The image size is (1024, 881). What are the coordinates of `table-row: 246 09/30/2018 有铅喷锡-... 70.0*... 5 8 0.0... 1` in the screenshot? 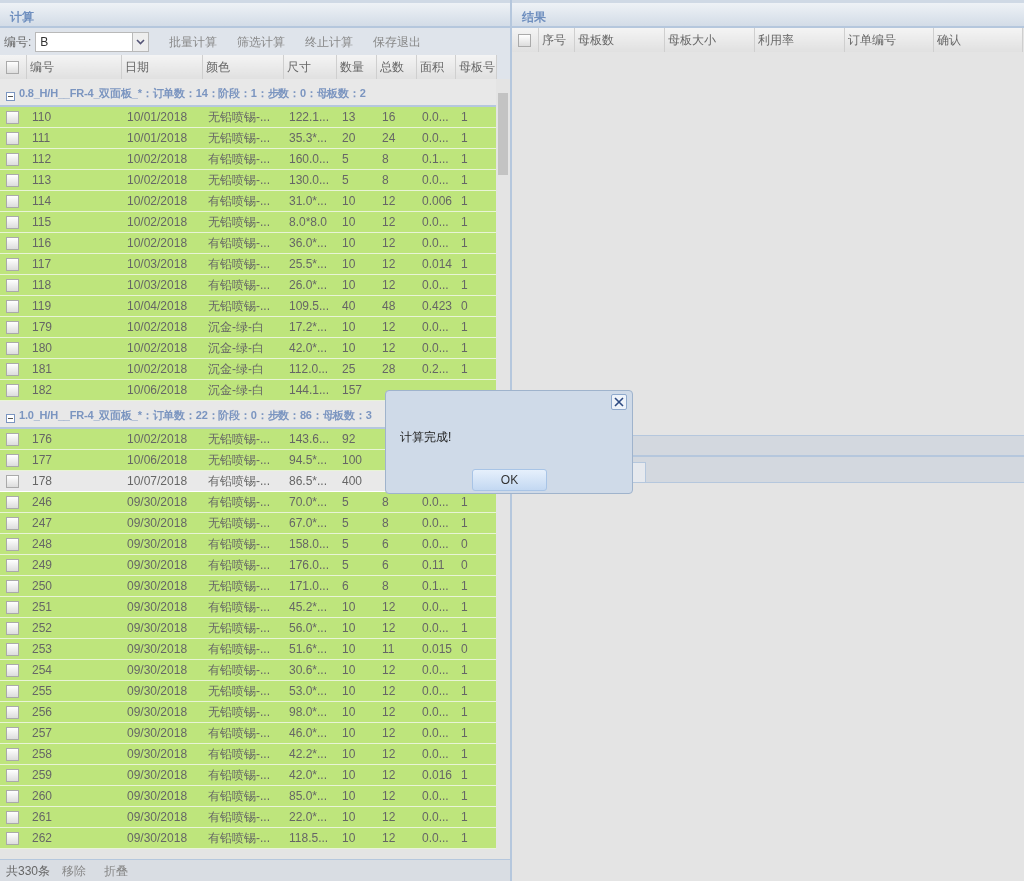 It's located at (248, 502).